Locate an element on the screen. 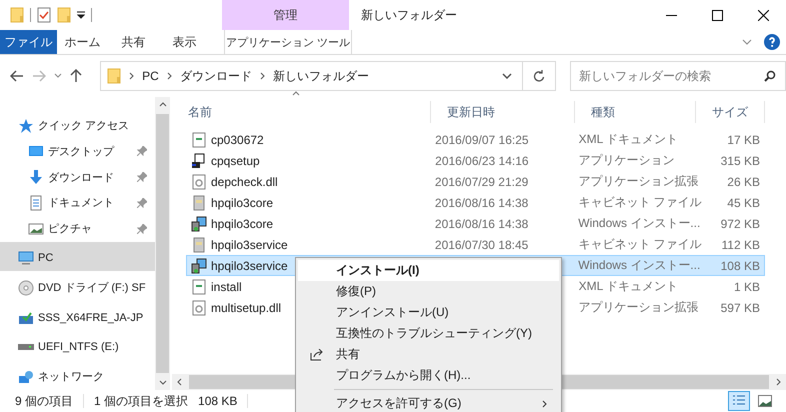 The height and width of the screenshot is (412, 786). window-title: 新しいフォルダー is located at coordinates (409, 15).